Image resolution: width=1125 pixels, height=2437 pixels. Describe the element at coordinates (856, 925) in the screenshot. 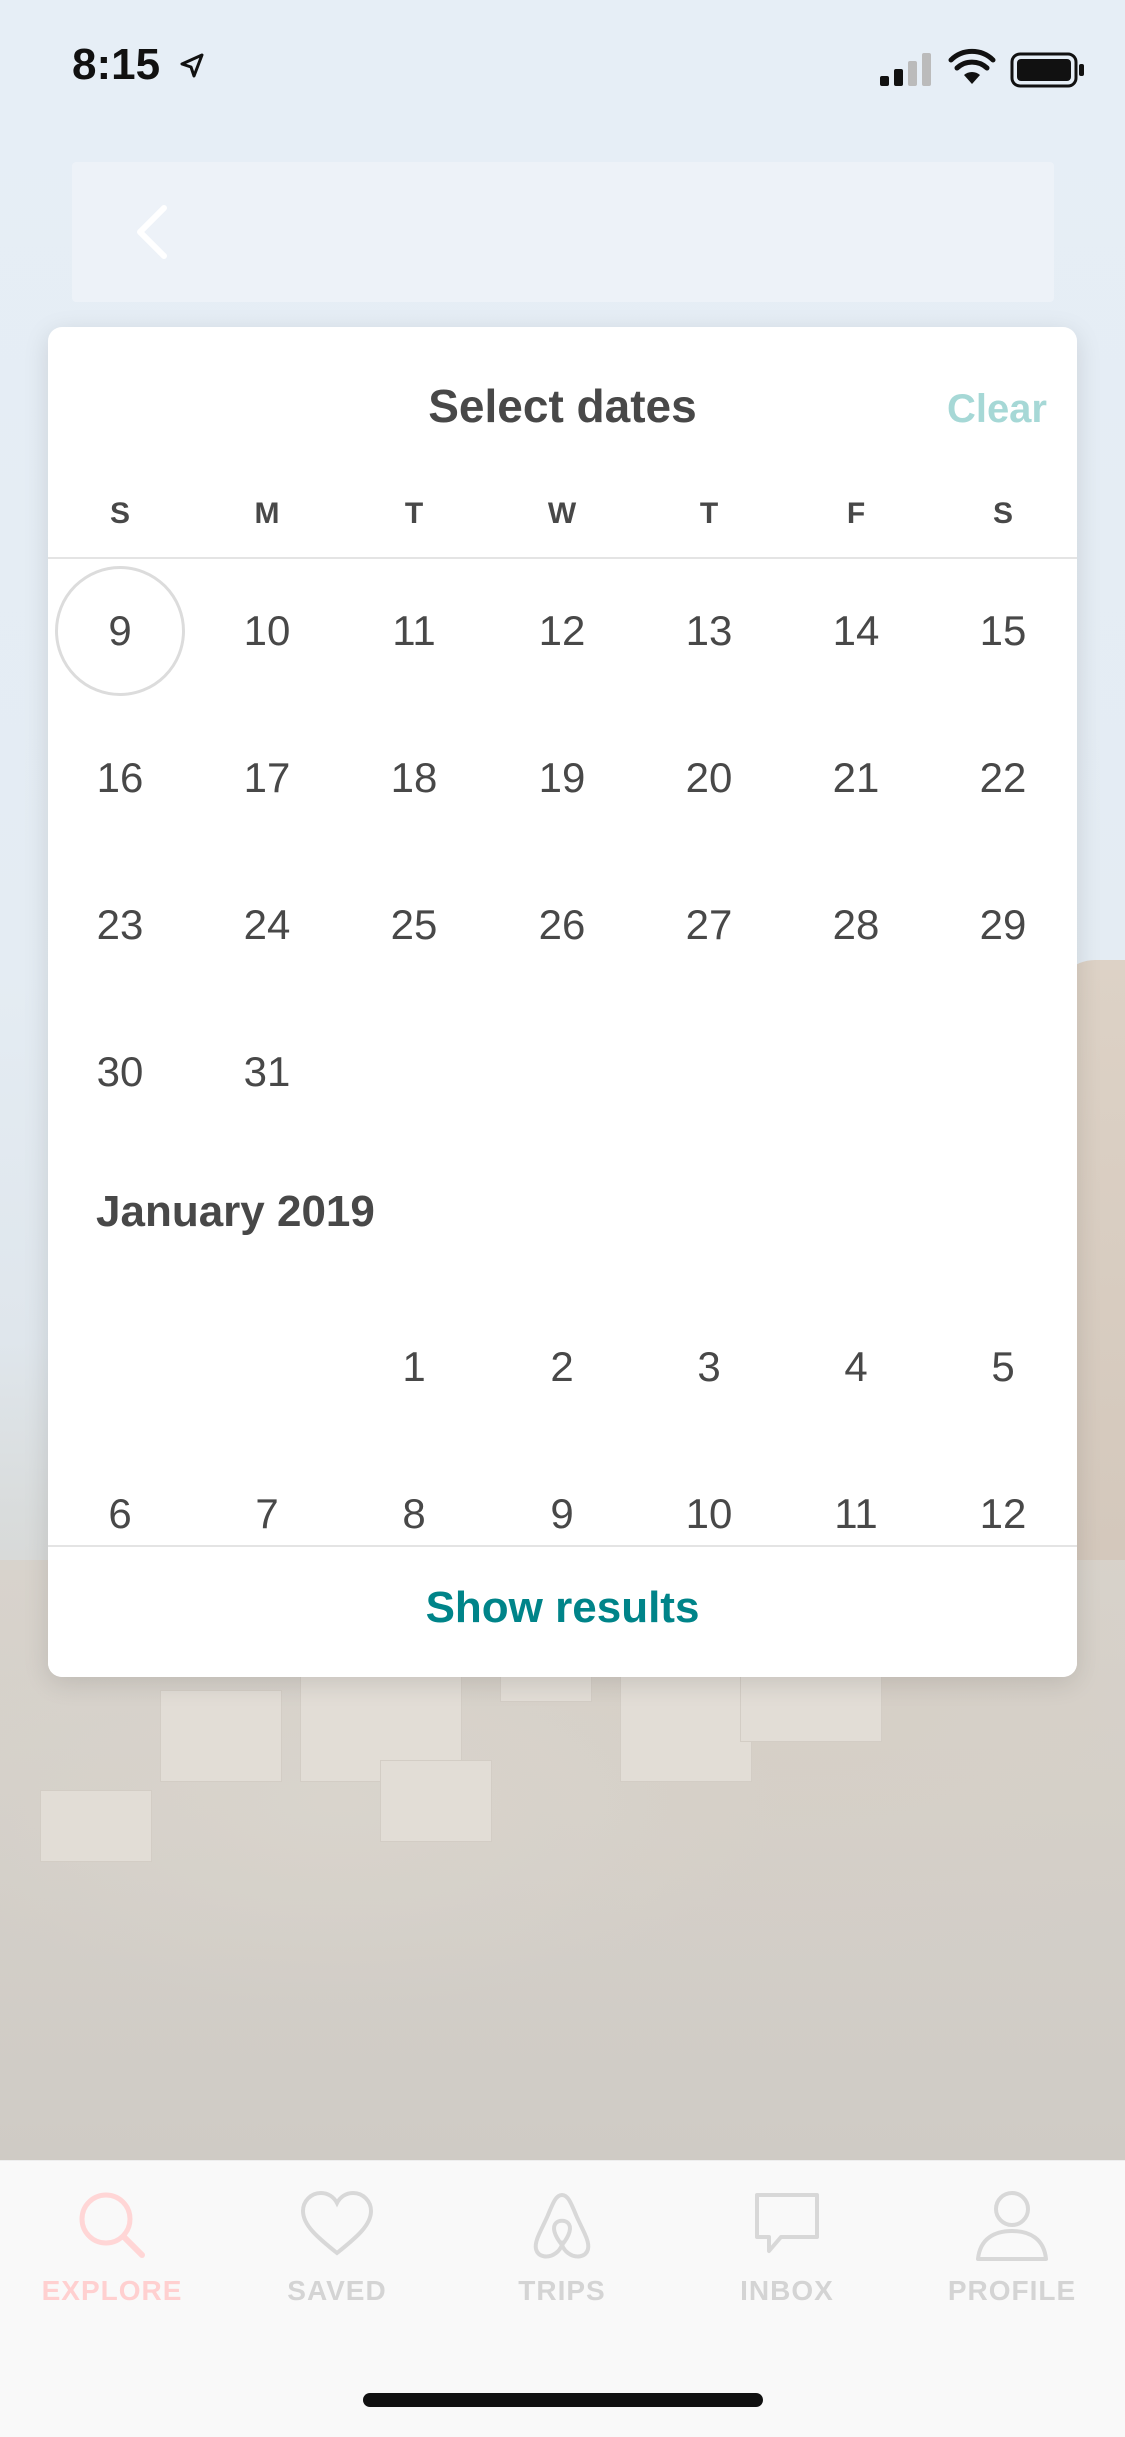

I see `calendar-day: 28` at that location.